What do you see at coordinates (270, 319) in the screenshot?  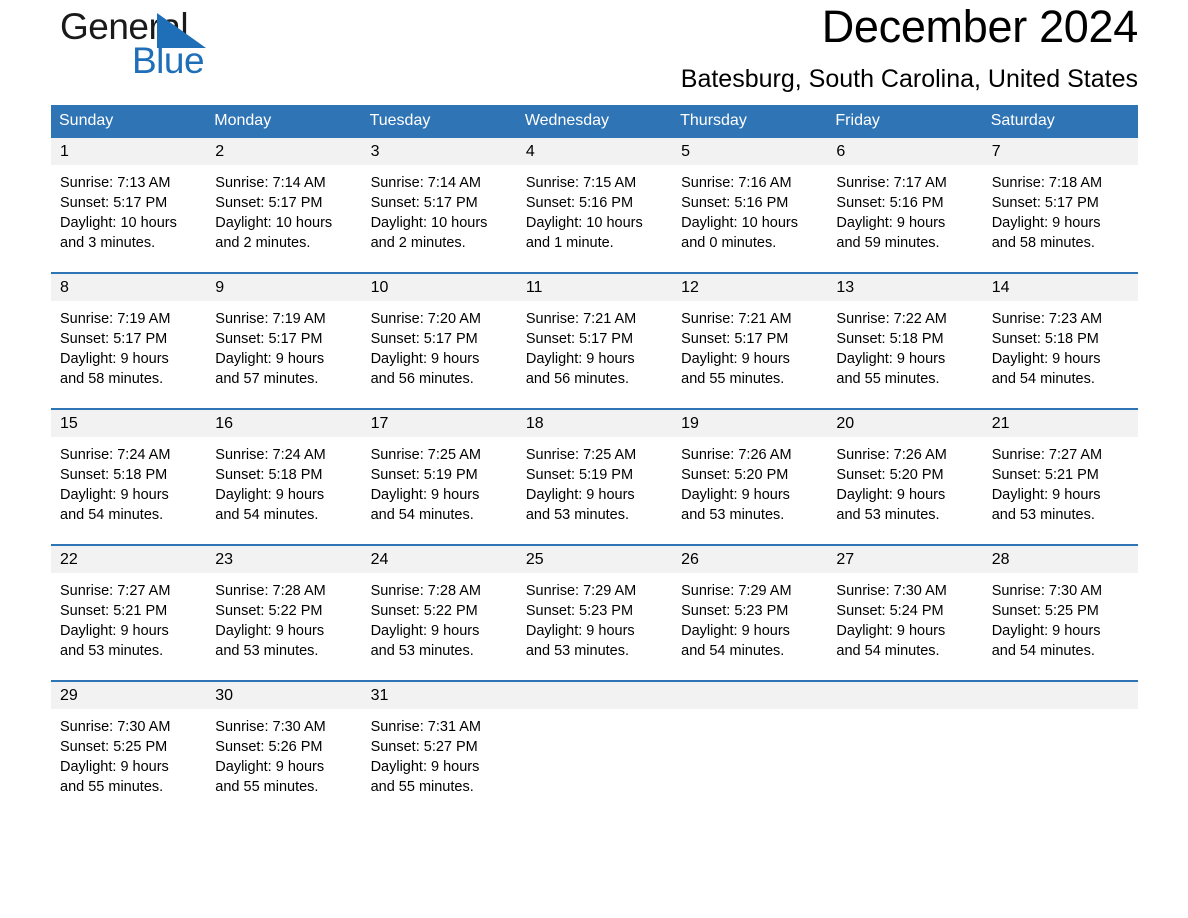 I see `sunrise-text: Sunrise: 7:19 AM` at bounding box center [270, 319].